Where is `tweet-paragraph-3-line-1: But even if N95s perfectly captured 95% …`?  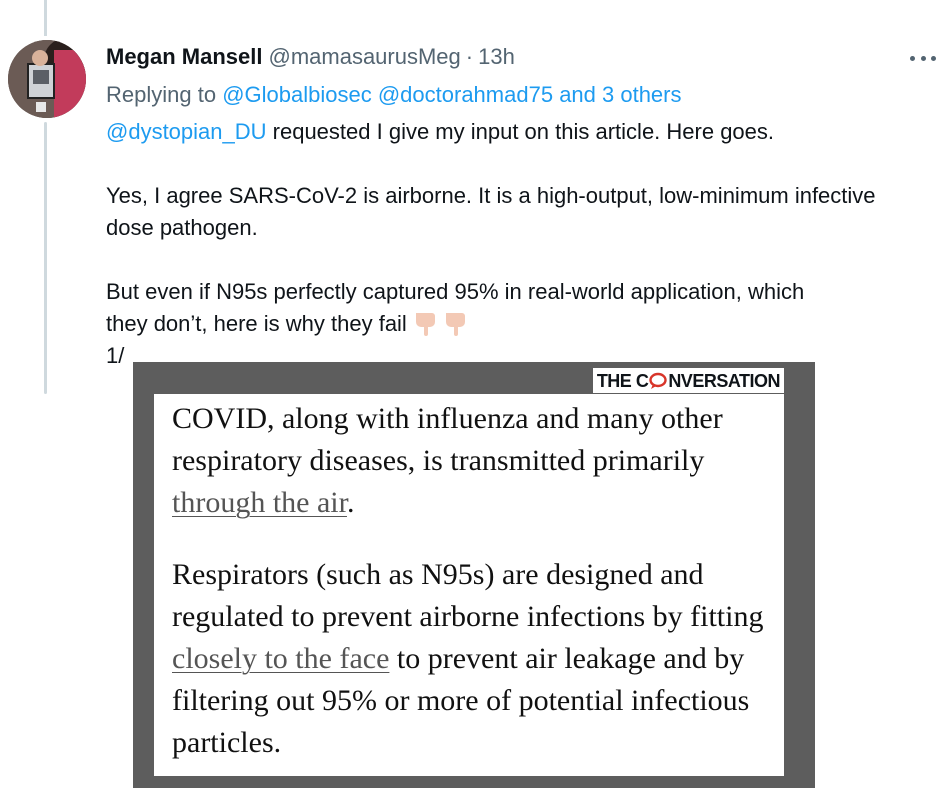
tweet-paragraph-3-line-1: But even if N95s perfectly captured 95% … is located at coordinates (455, 291).